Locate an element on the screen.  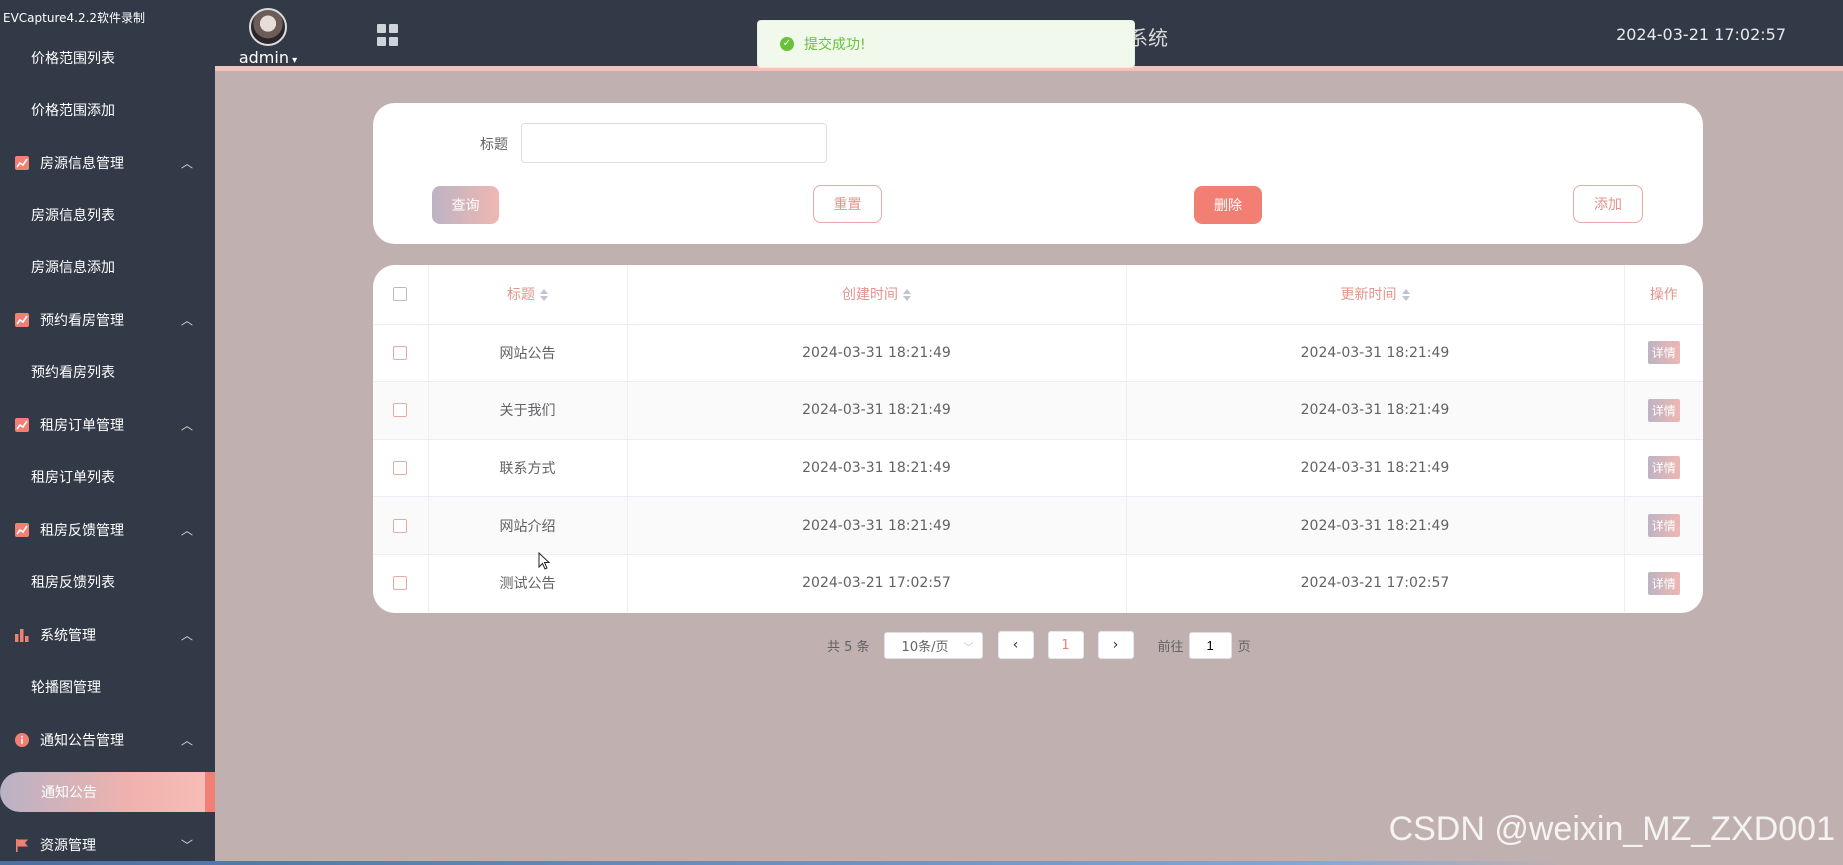
sidebar-group-11: 系统管理 ︿ is located at coordinates (107, 634).